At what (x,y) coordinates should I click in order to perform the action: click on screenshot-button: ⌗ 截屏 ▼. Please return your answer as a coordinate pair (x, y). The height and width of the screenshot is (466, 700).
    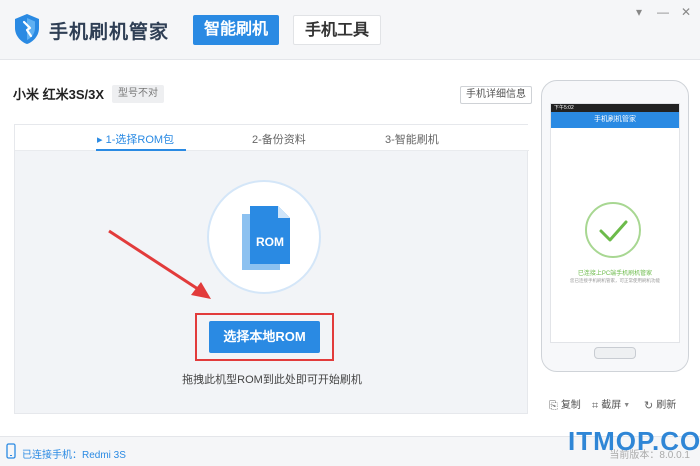
    Looking at the image, I should click on (611, 406).